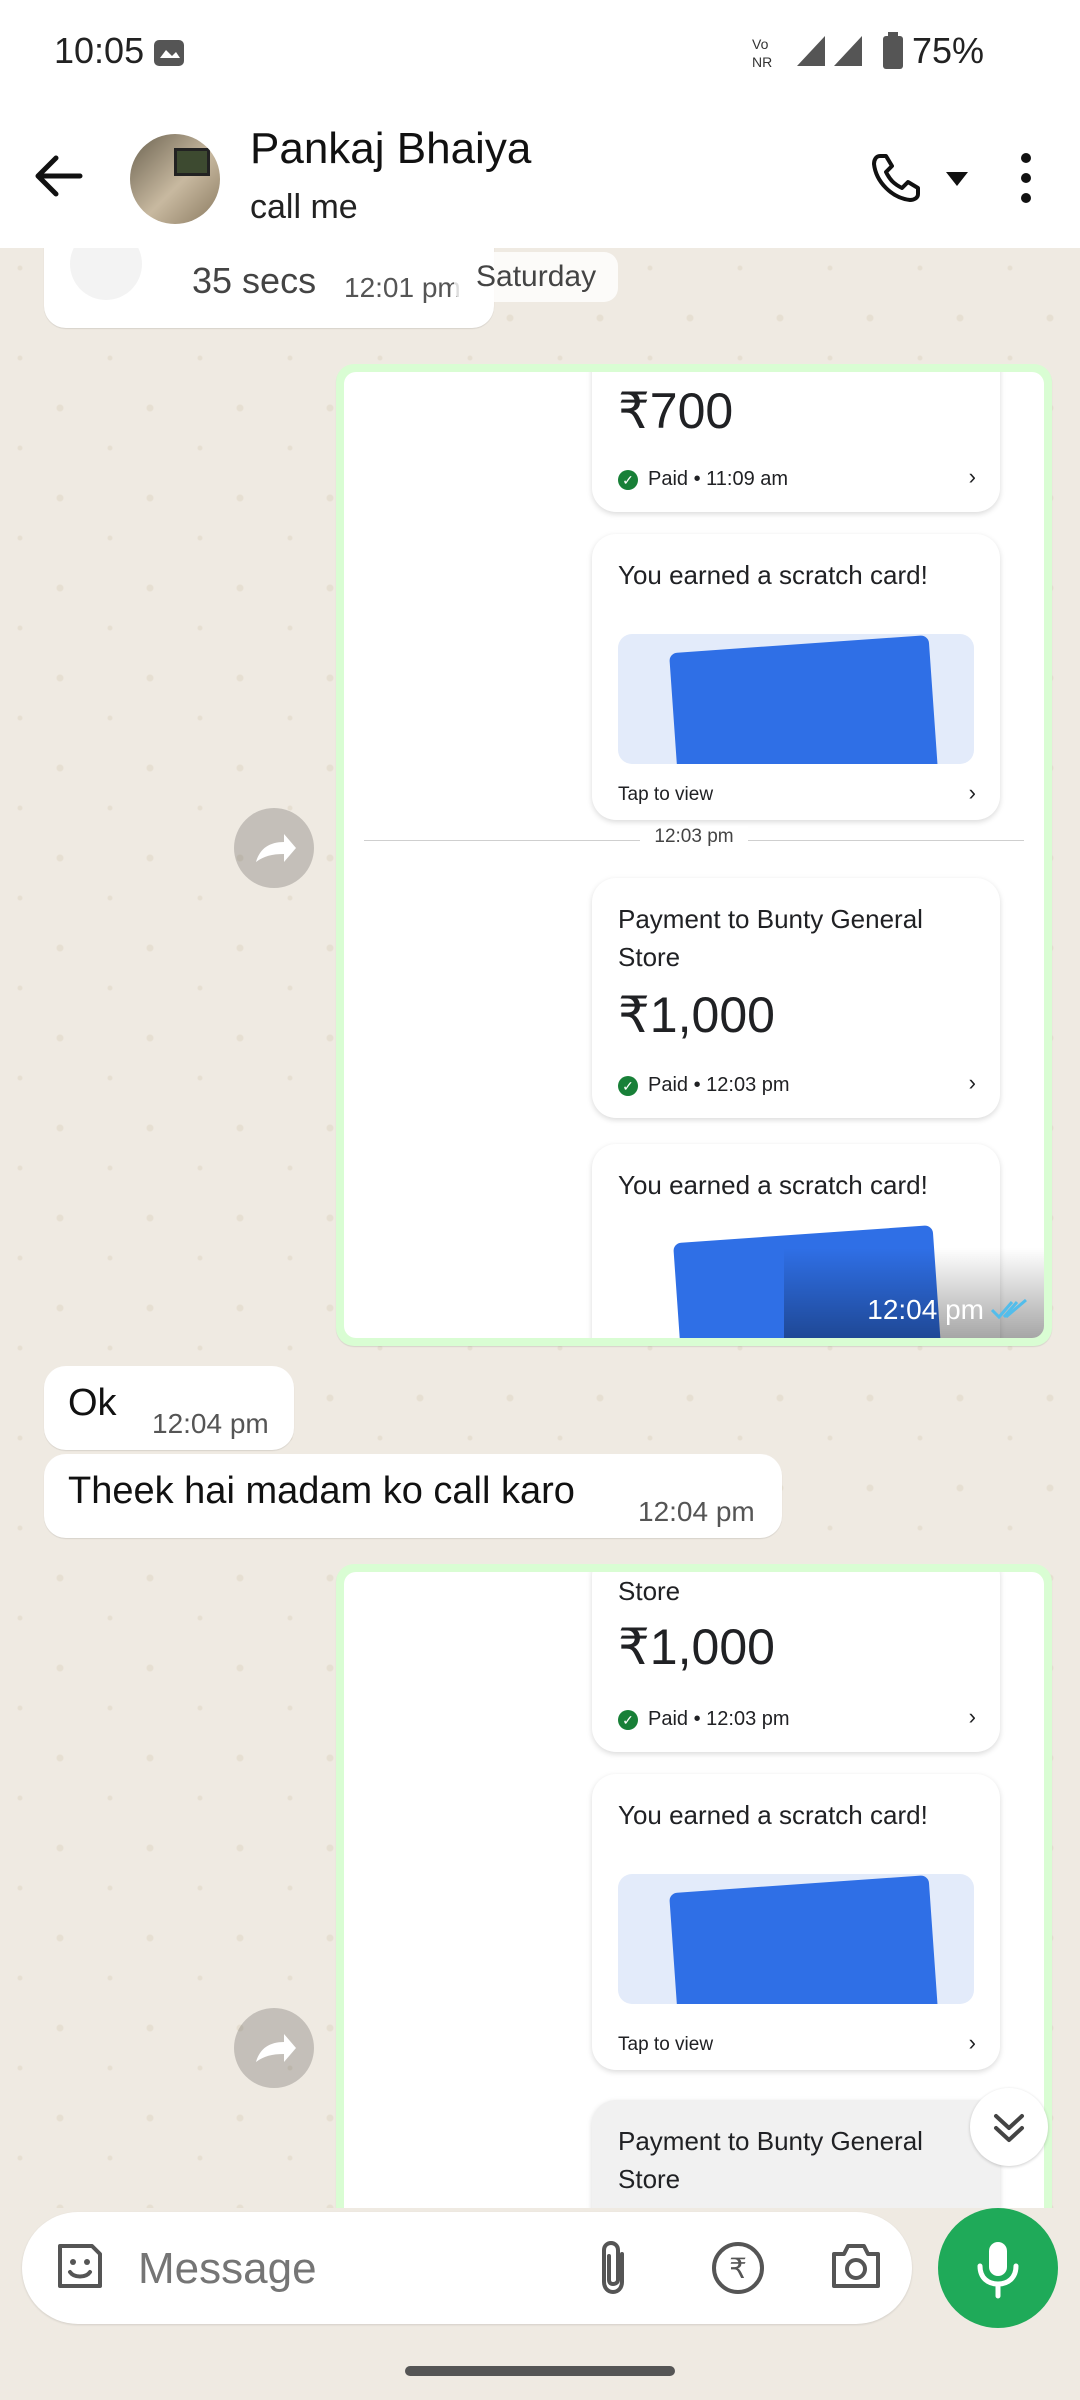 This screenshot has width=1080, height=2400. What do you see at coordinates (957, 179) in the screenshot?
I see `call-options-dropdown-icon` at bounding box center [957, 179].